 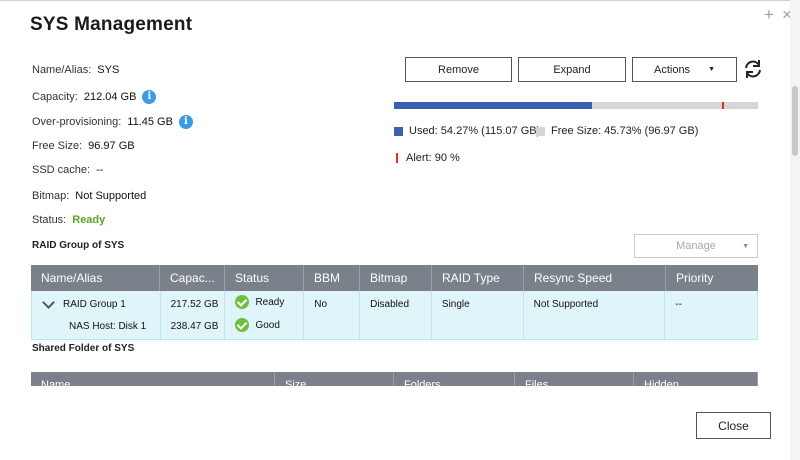 I want to click on cell-resync-speed: Not Supported, so click(x=595, y=315).